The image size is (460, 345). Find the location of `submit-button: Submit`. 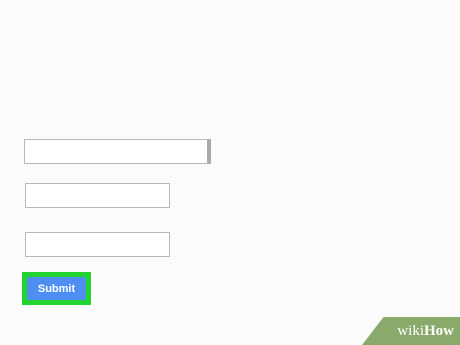

submit-button: Submit is located at coordinates (56, 288).